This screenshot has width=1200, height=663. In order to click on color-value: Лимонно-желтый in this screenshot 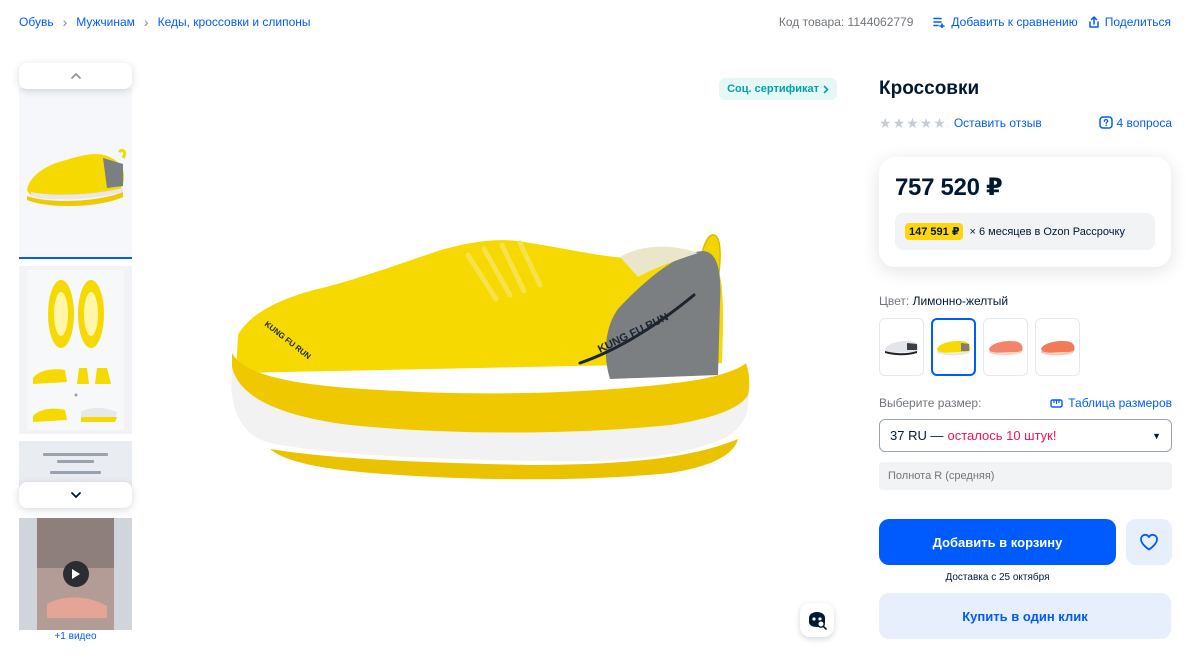, I will do `click(960, 301)`.